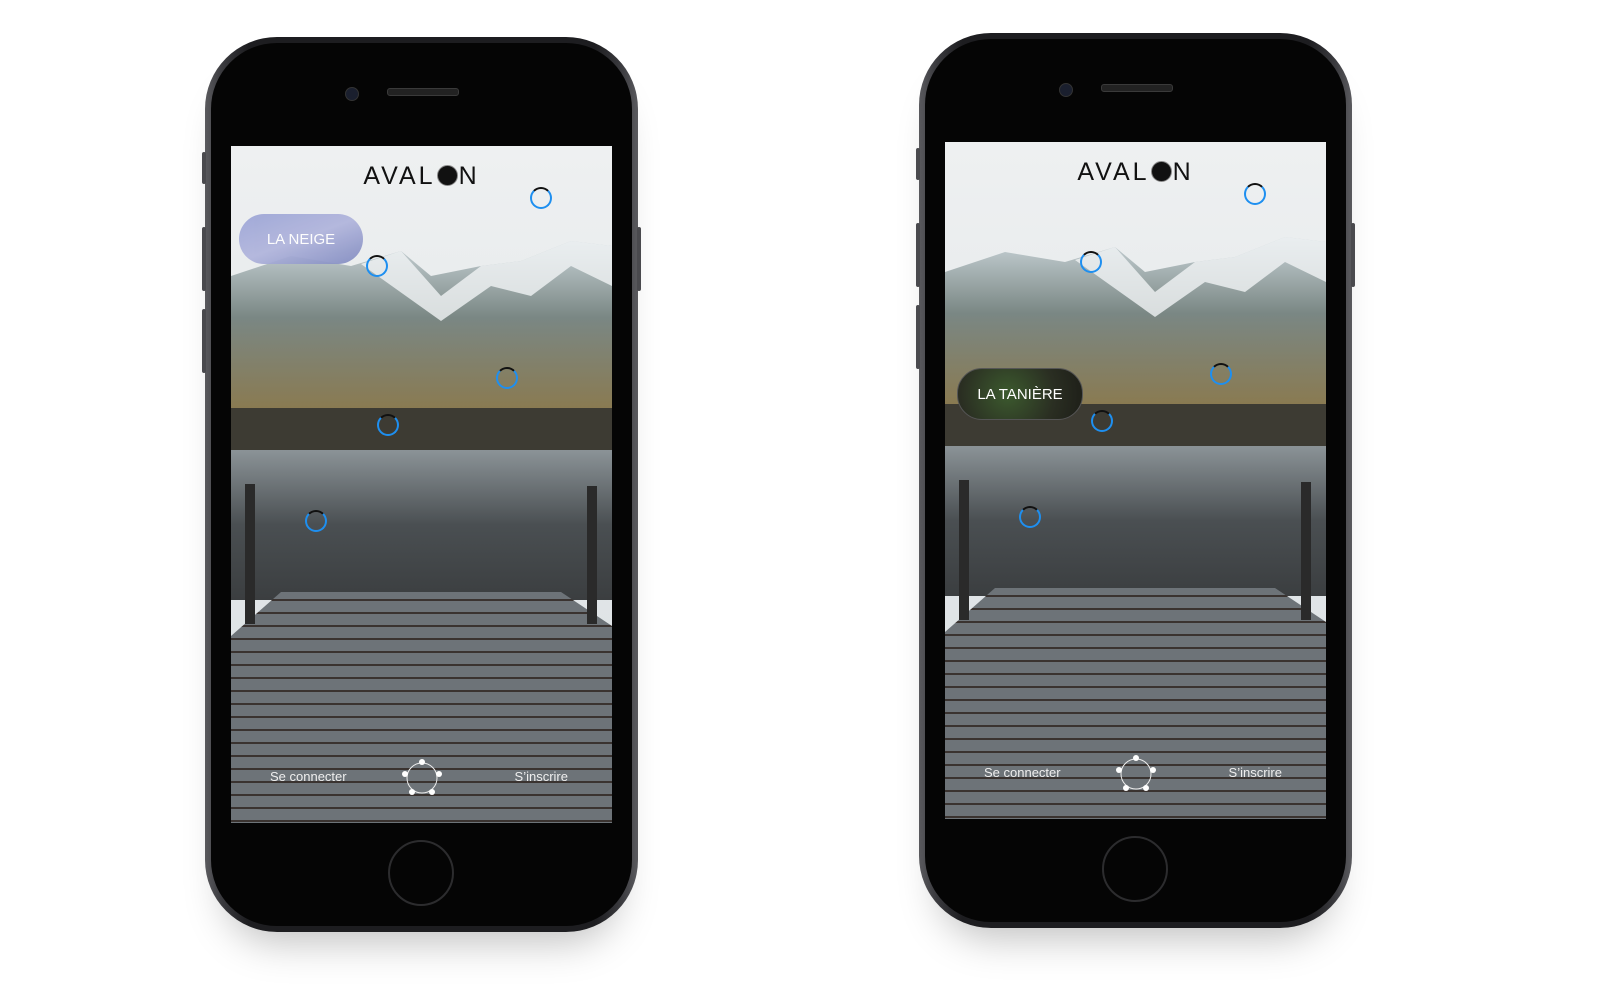 This screenshot has height=1000, width=1600. I want to click on tooltip-label: LA TANIÈRE, so click(1020, 394).